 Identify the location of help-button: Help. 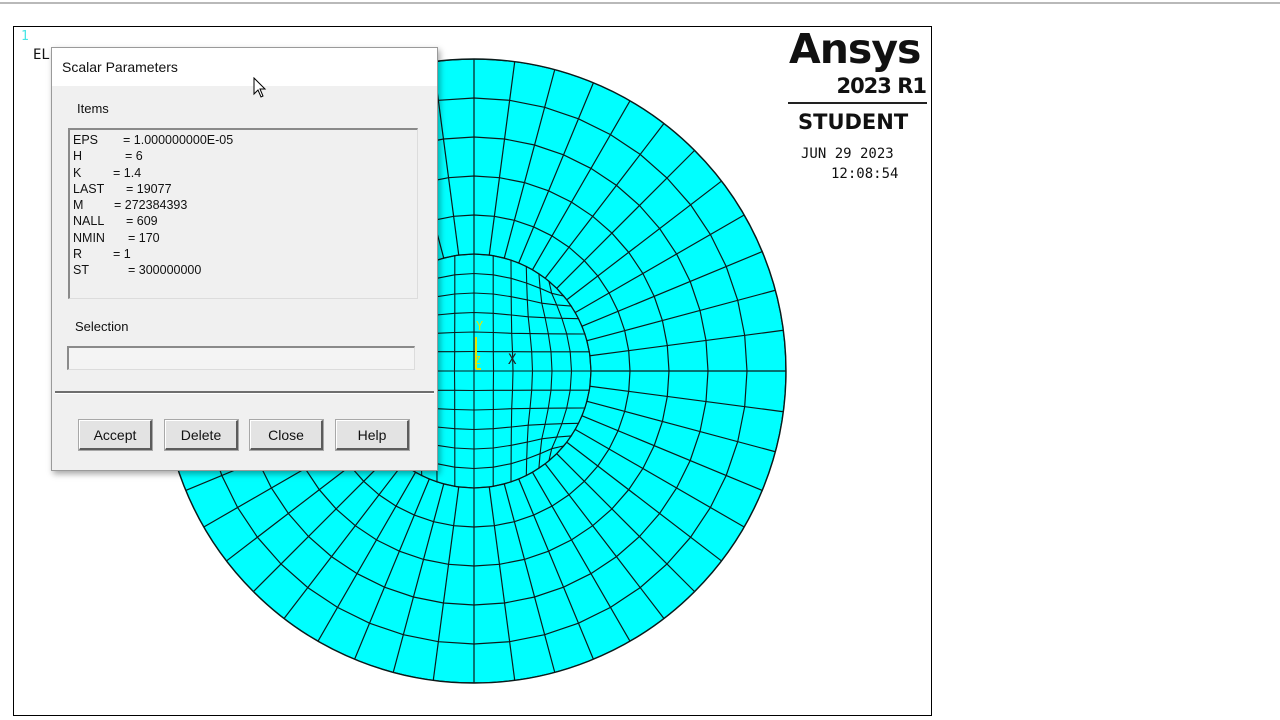
(372, 435).